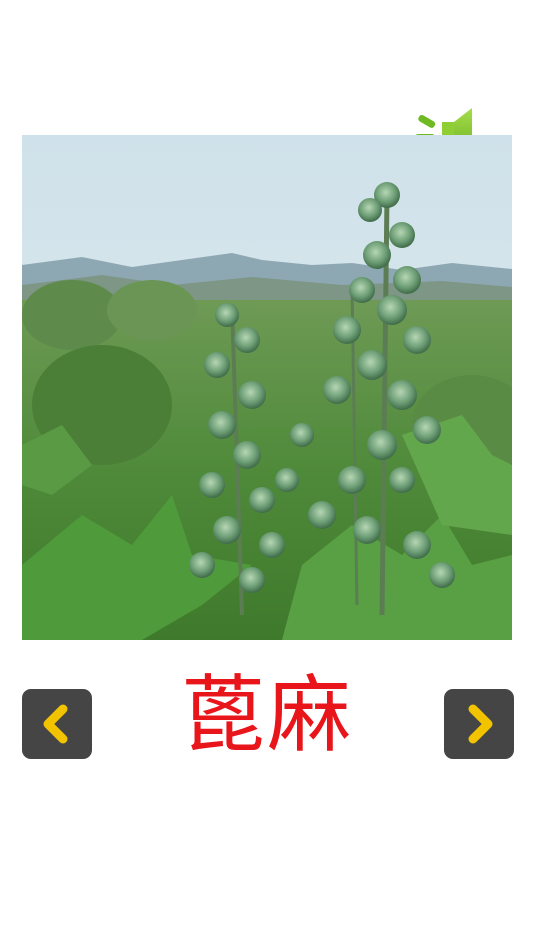  I want to click on previous-button, so click(57, 724).